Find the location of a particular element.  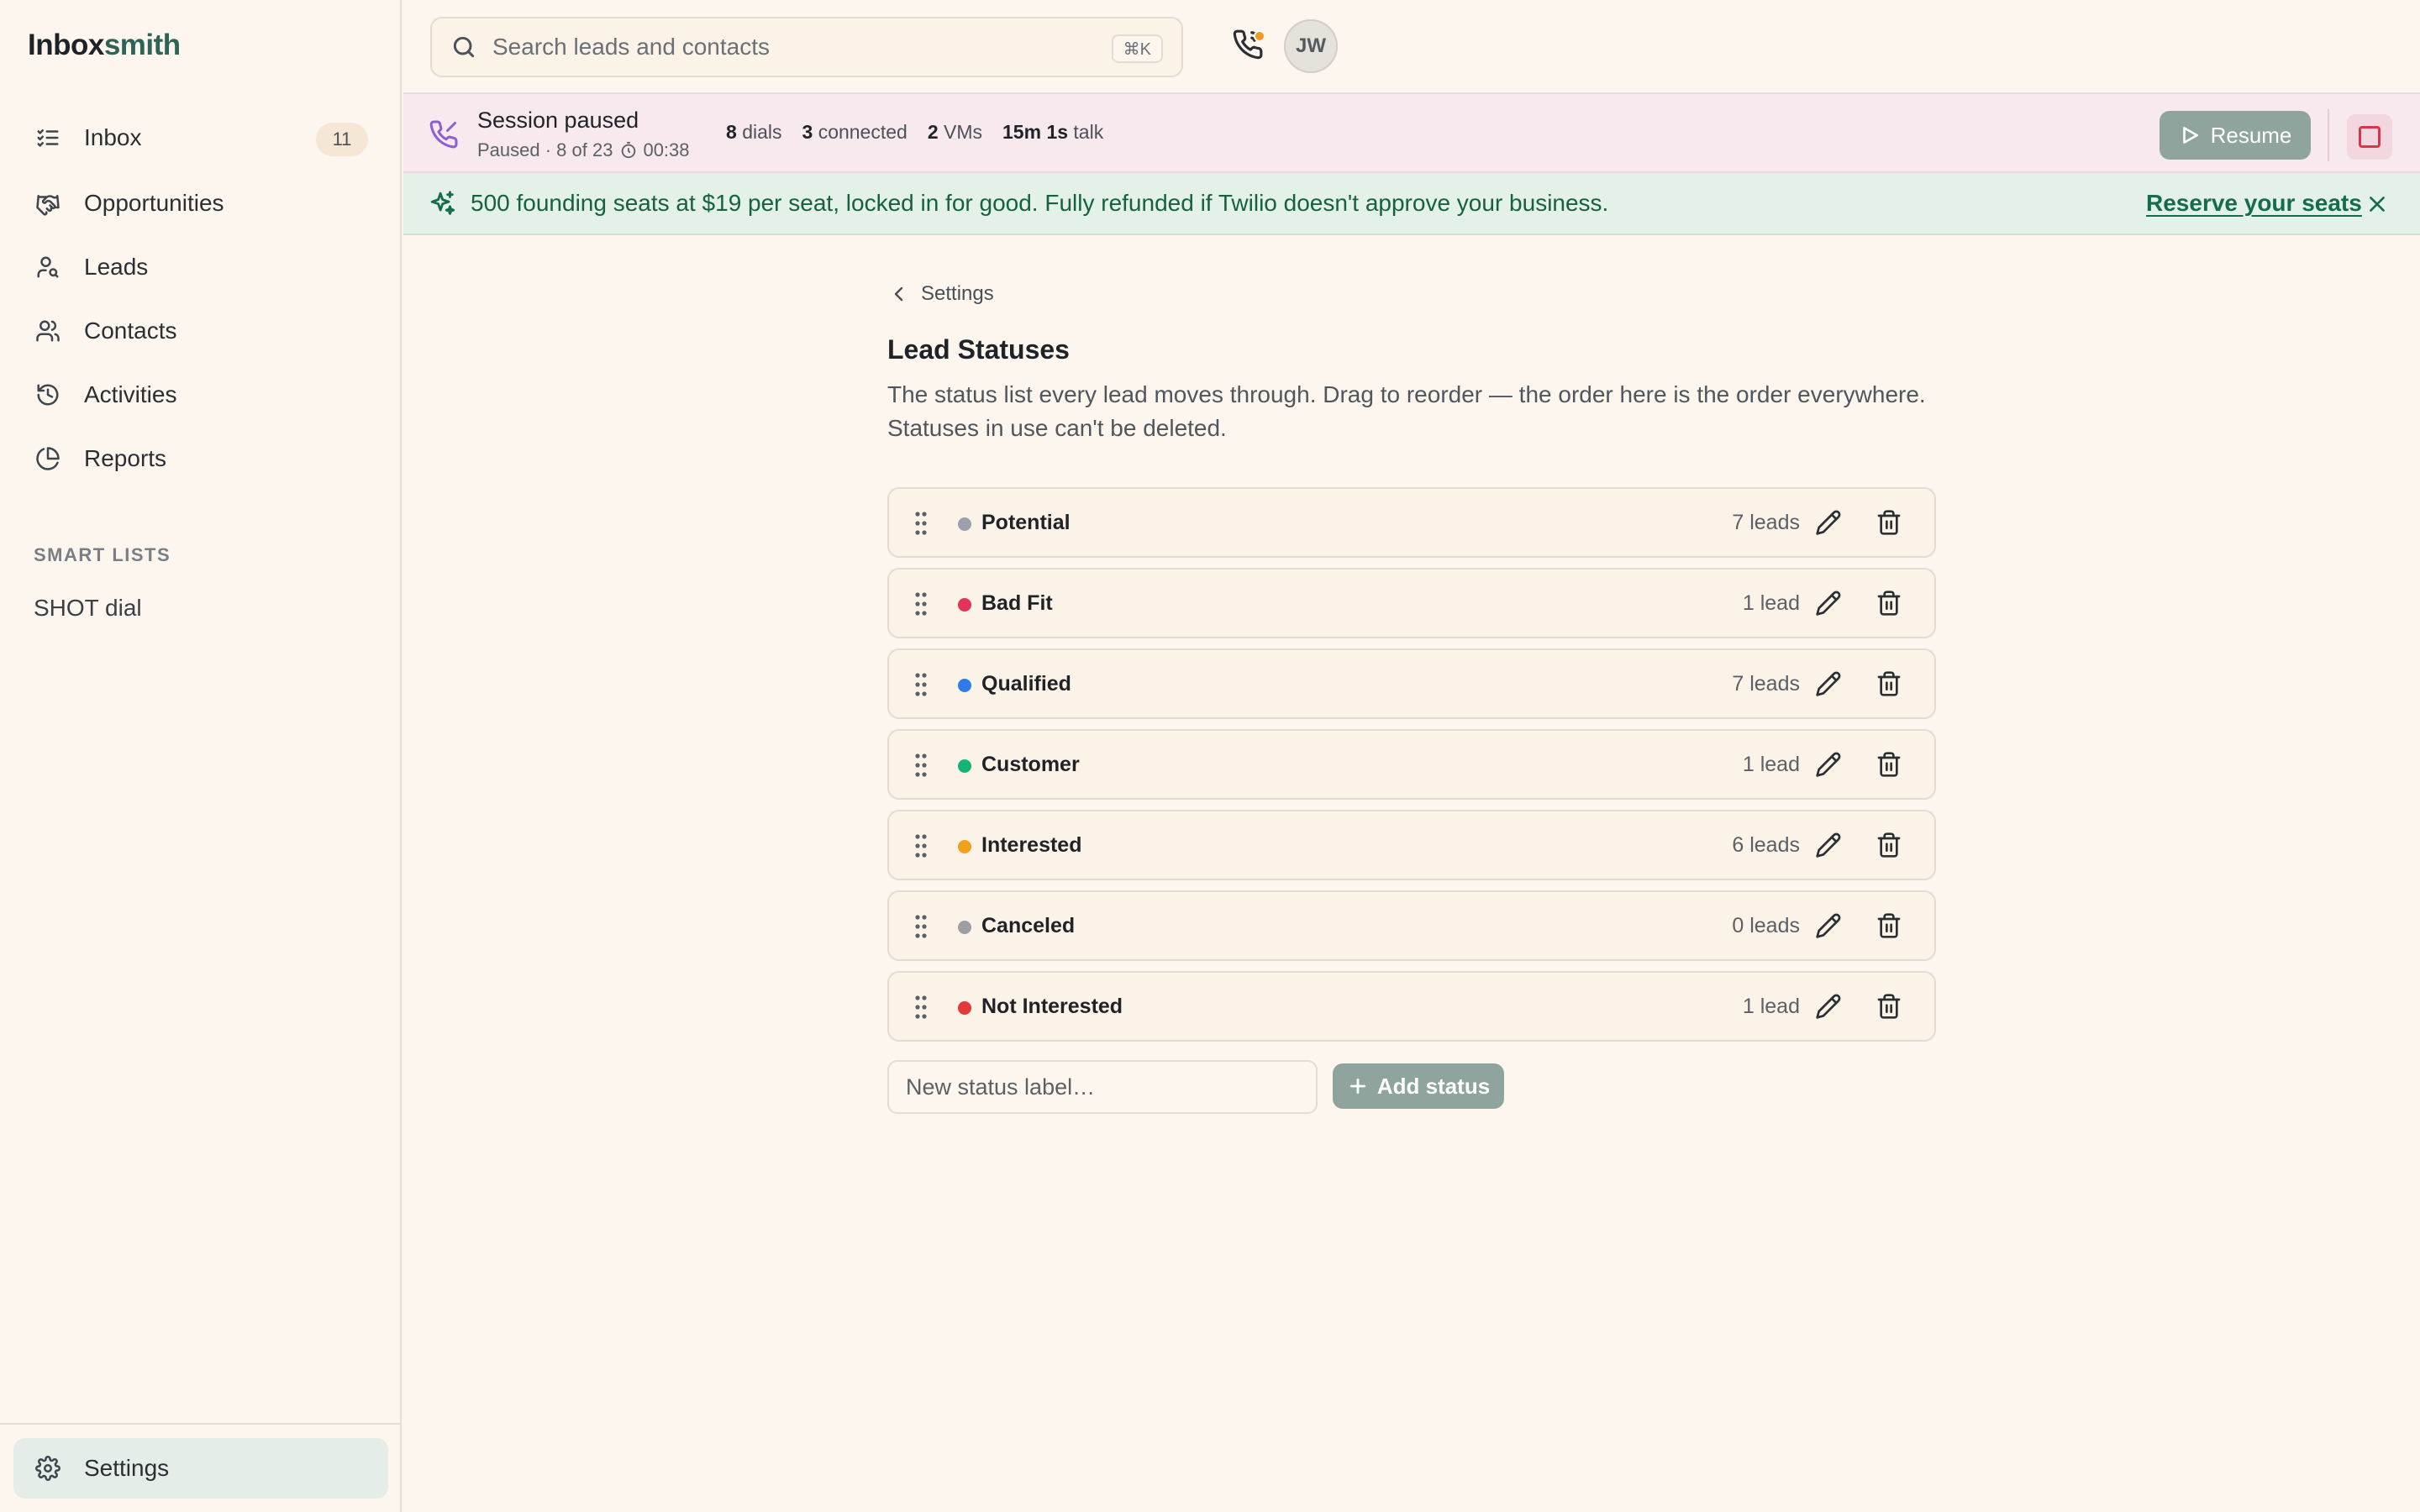

sidebar-item-label: Activities is located at coordinates (130, 394).